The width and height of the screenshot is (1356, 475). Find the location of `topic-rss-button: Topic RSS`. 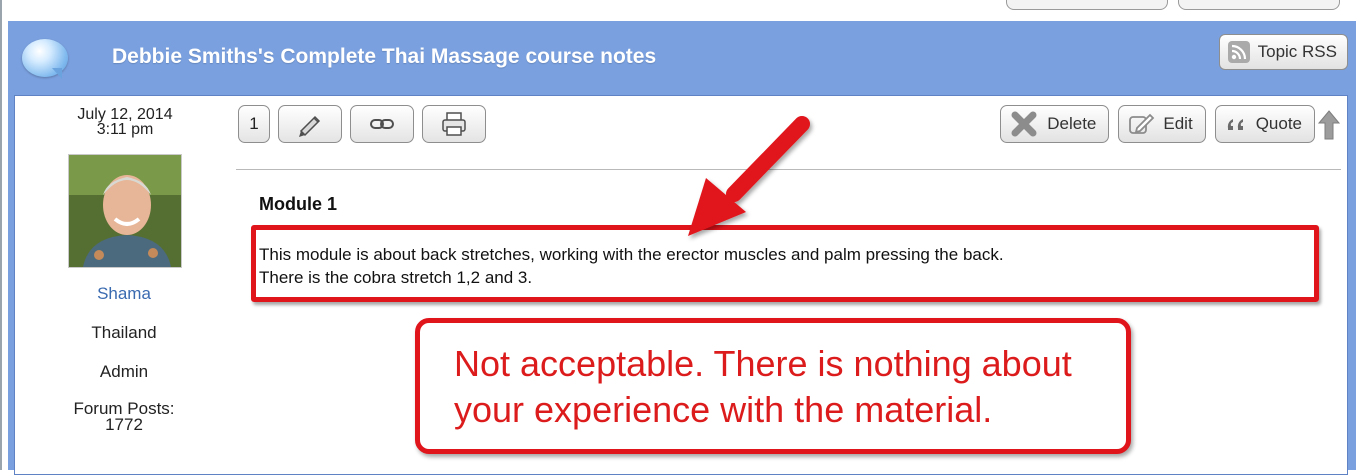

topic-rss-button: Topic RSS is located at coordinates (1283, 52).